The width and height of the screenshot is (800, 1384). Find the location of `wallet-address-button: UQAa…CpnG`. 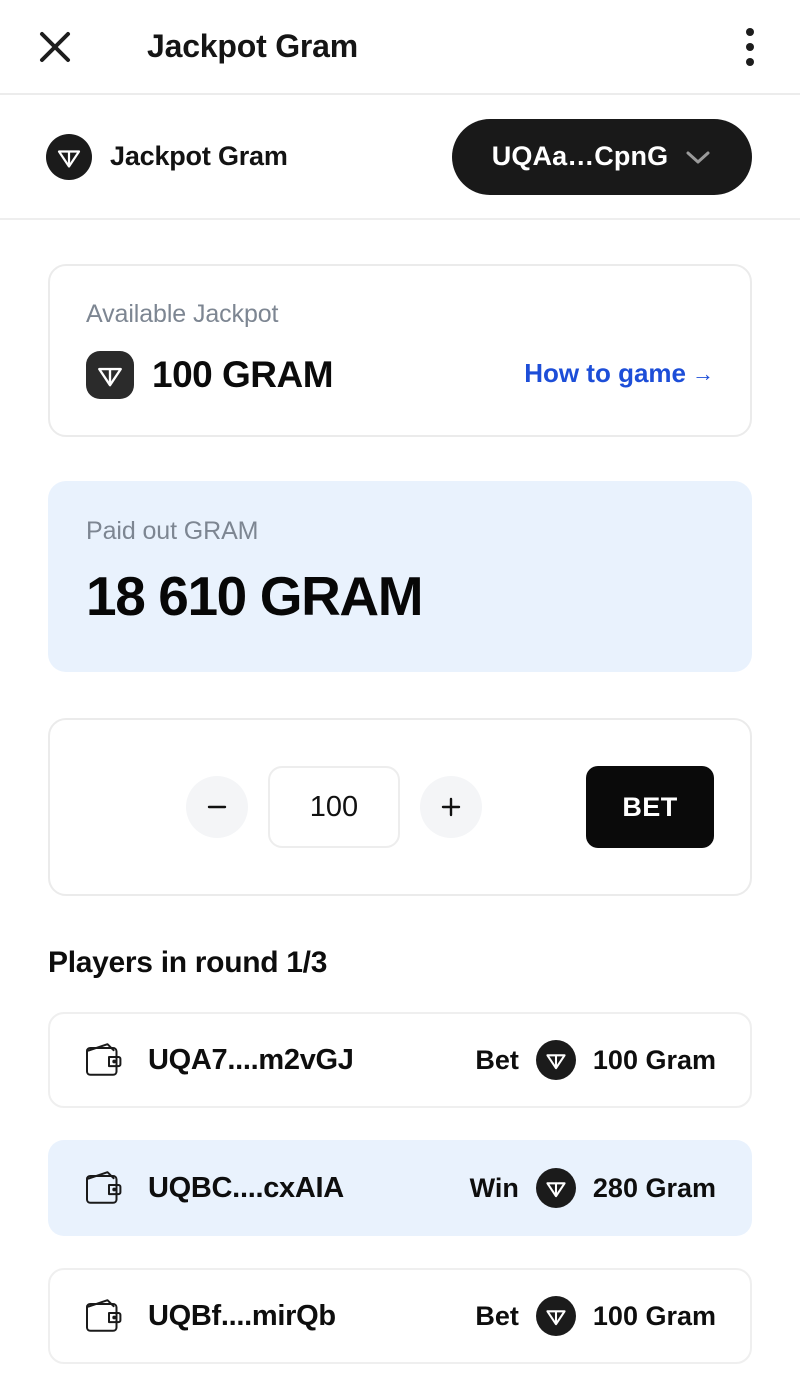

wallet-address-button: UQAa…CpnG is located at coordinates (602, 156).